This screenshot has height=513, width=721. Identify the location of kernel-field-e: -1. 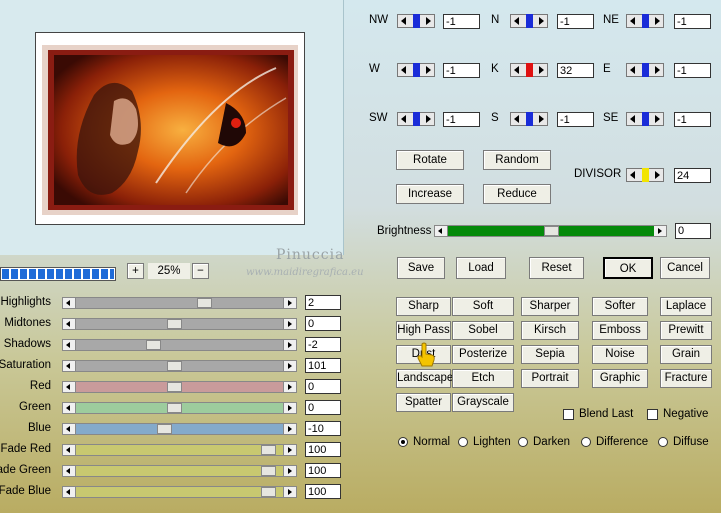
(692, 70).